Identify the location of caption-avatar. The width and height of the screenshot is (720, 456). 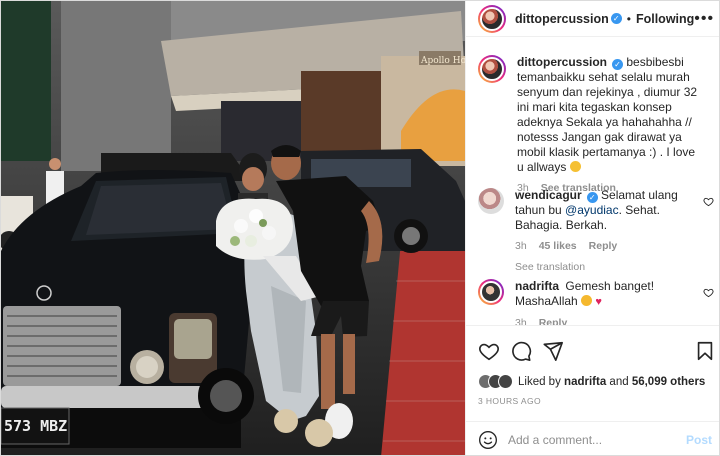
(492, 69).